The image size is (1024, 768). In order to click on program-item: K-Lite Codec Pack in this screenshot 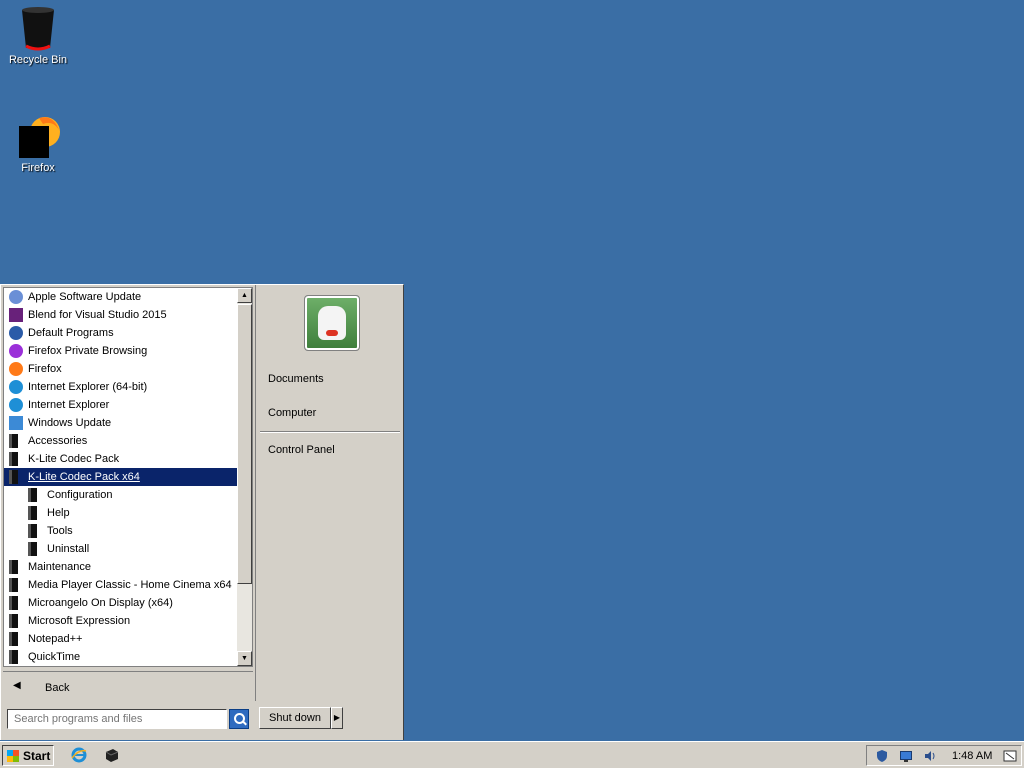, I will do `click(121, 459)`.